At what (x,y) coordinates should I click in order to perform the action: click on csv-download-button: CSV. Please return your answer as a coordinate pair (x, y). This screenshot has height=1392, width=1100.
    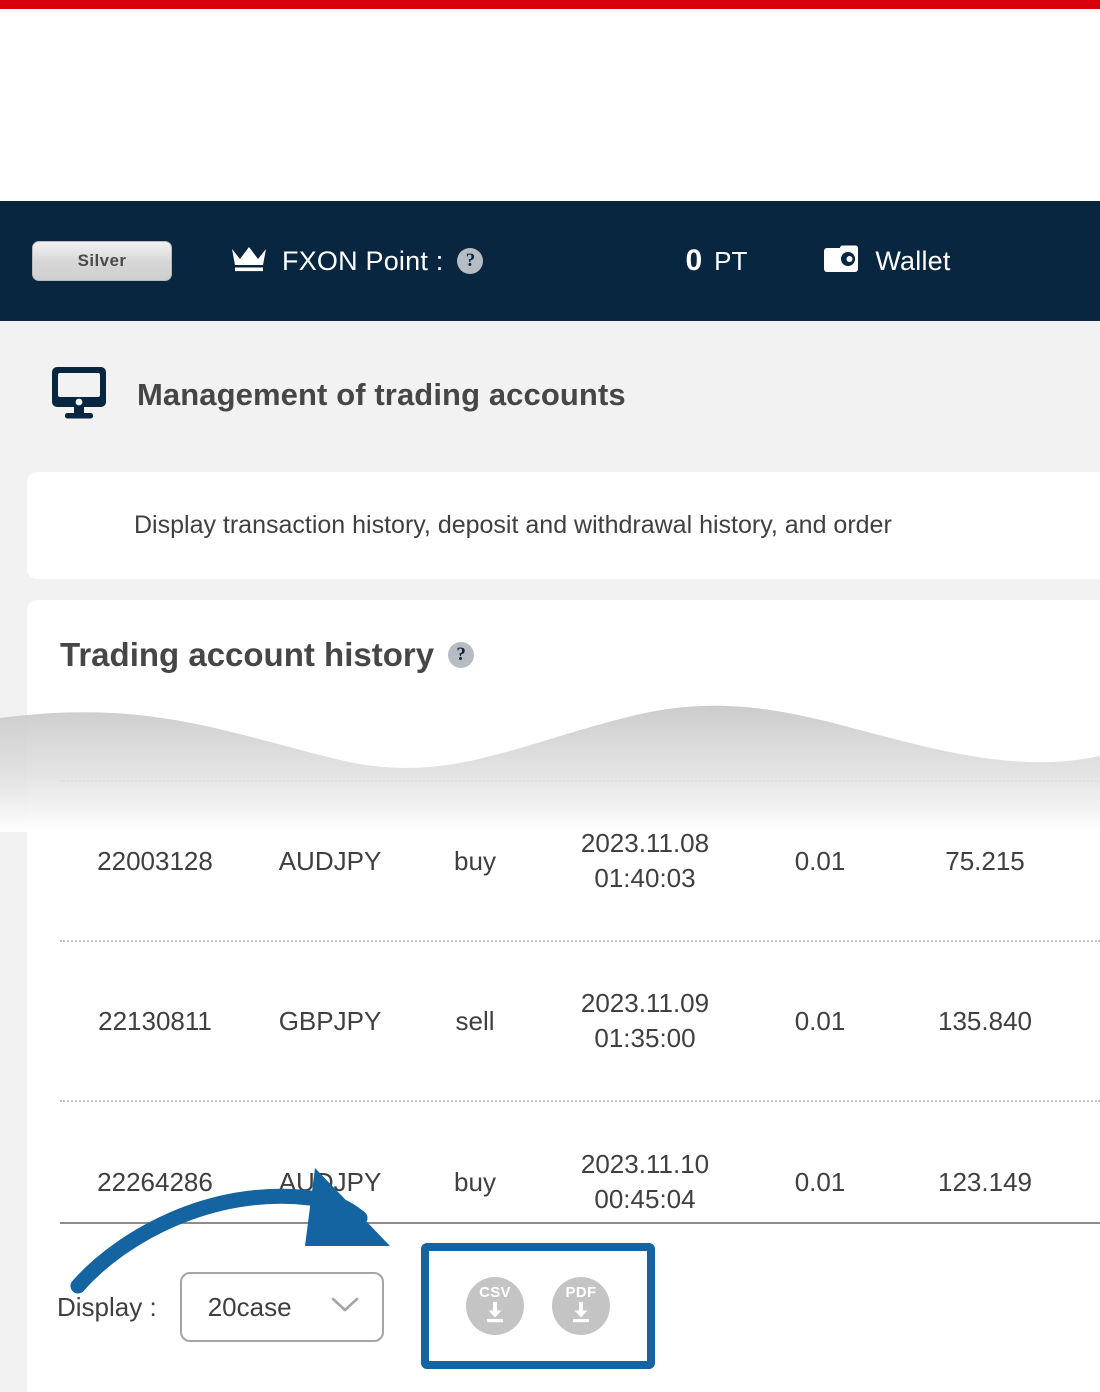
    Looking at the image, I should click on (495, 1306).